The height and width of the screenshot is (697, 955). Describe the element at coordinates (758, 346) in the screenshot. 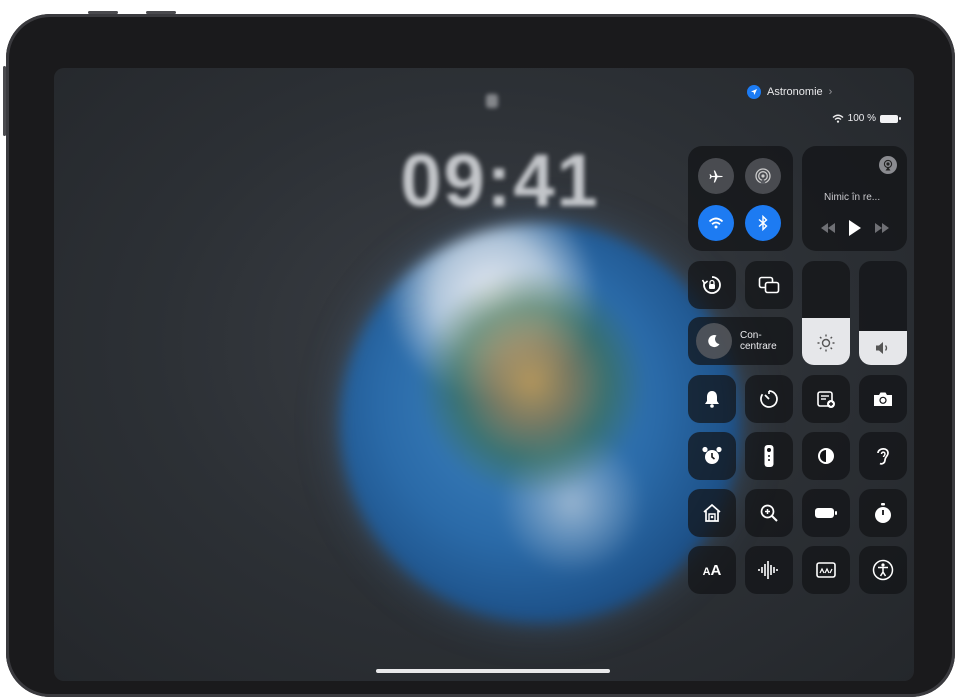

I see `focus-label-line2: centrare` at that location.